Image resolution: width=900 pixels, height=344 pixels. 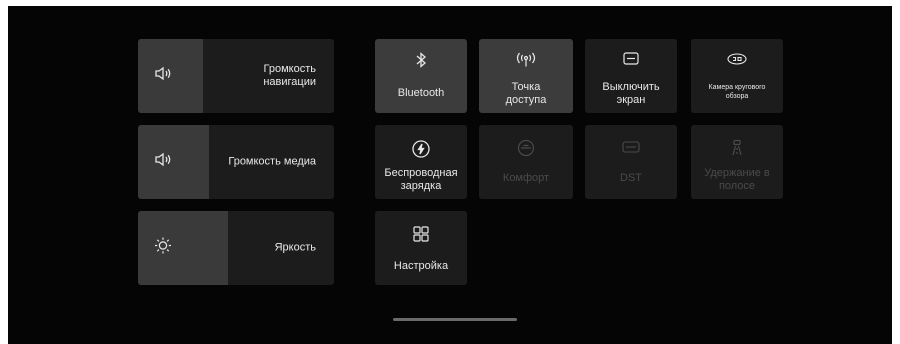 What do you see at coordinates (236, 248) in the screenshot?
I see `brightness-slider: Яркость` at bounding box center [236, 248].